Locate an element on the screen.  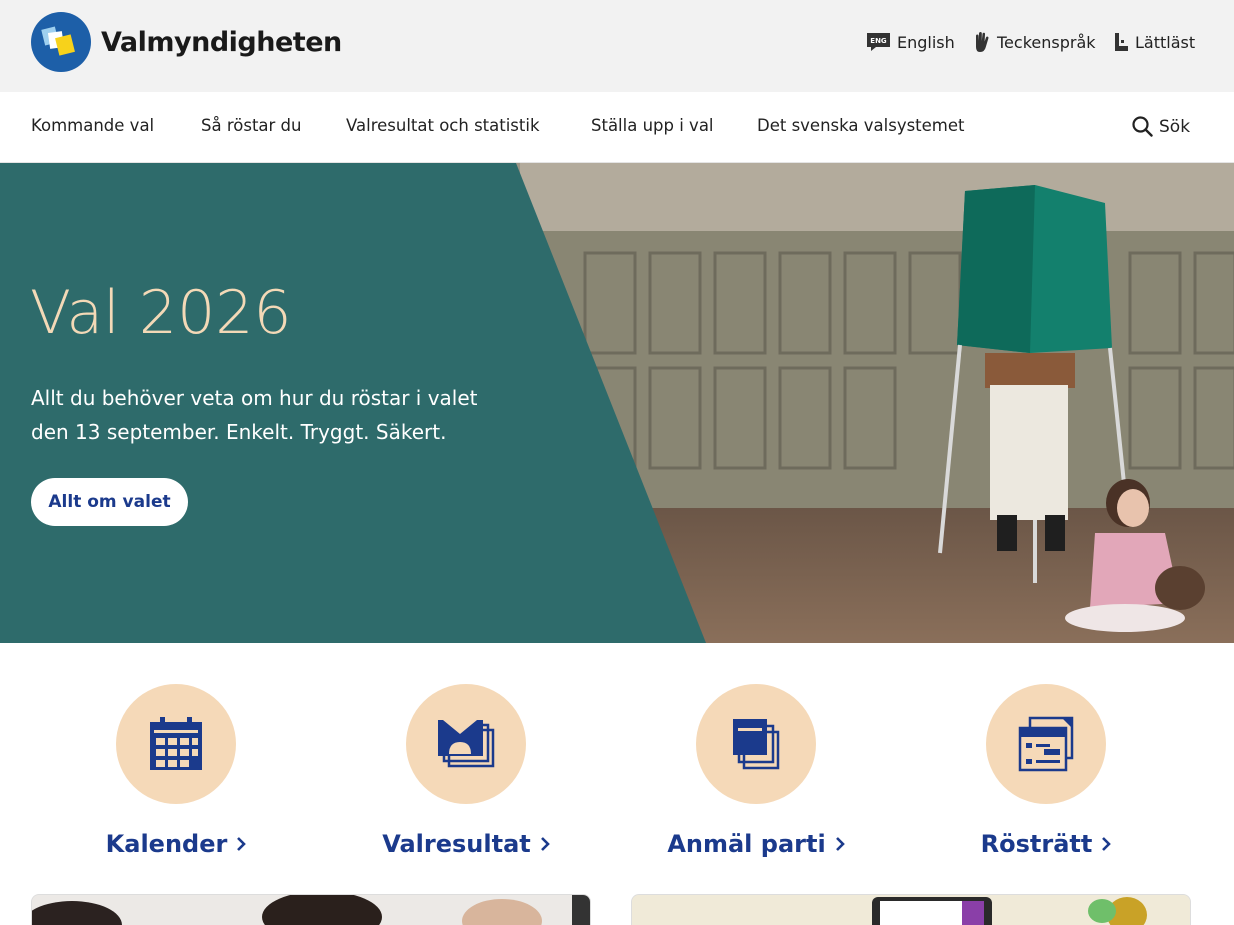
quick-link-text: Rösträtt is located at coordinates (1036, 844).